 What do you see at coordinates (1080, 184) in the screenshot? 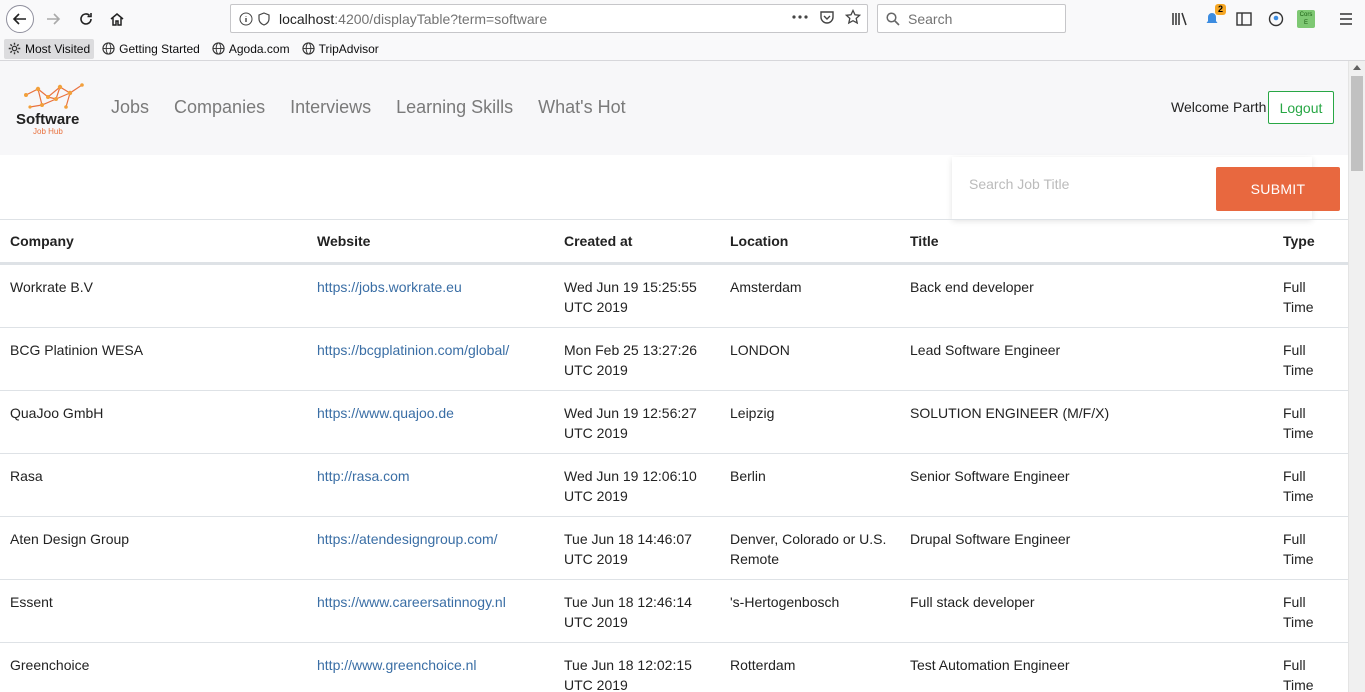
I see `job-title-search-input` at bounding box center [1080, 184].